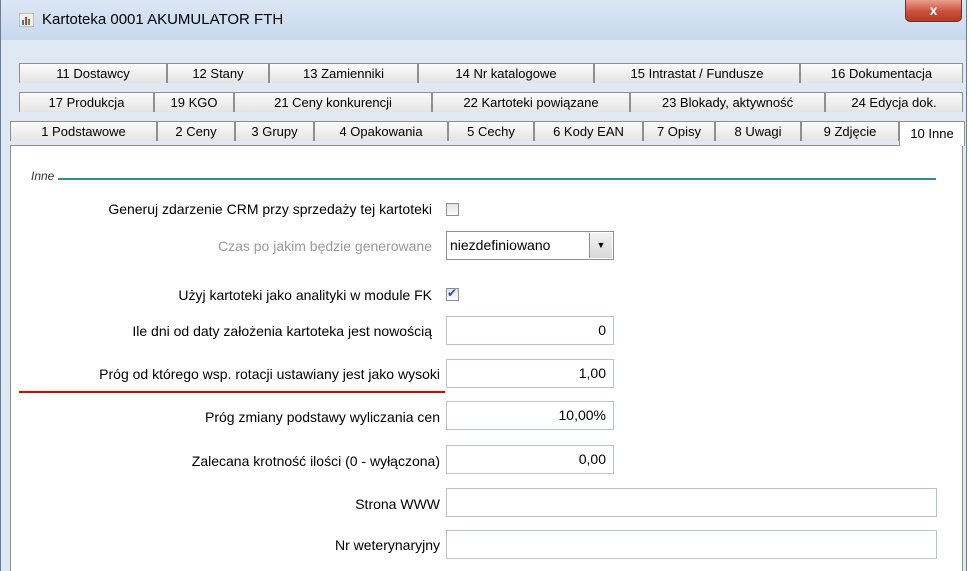 The image size is (971, 571). I want to click on tab-opisy: 7 Opisy, so click(679, 131).